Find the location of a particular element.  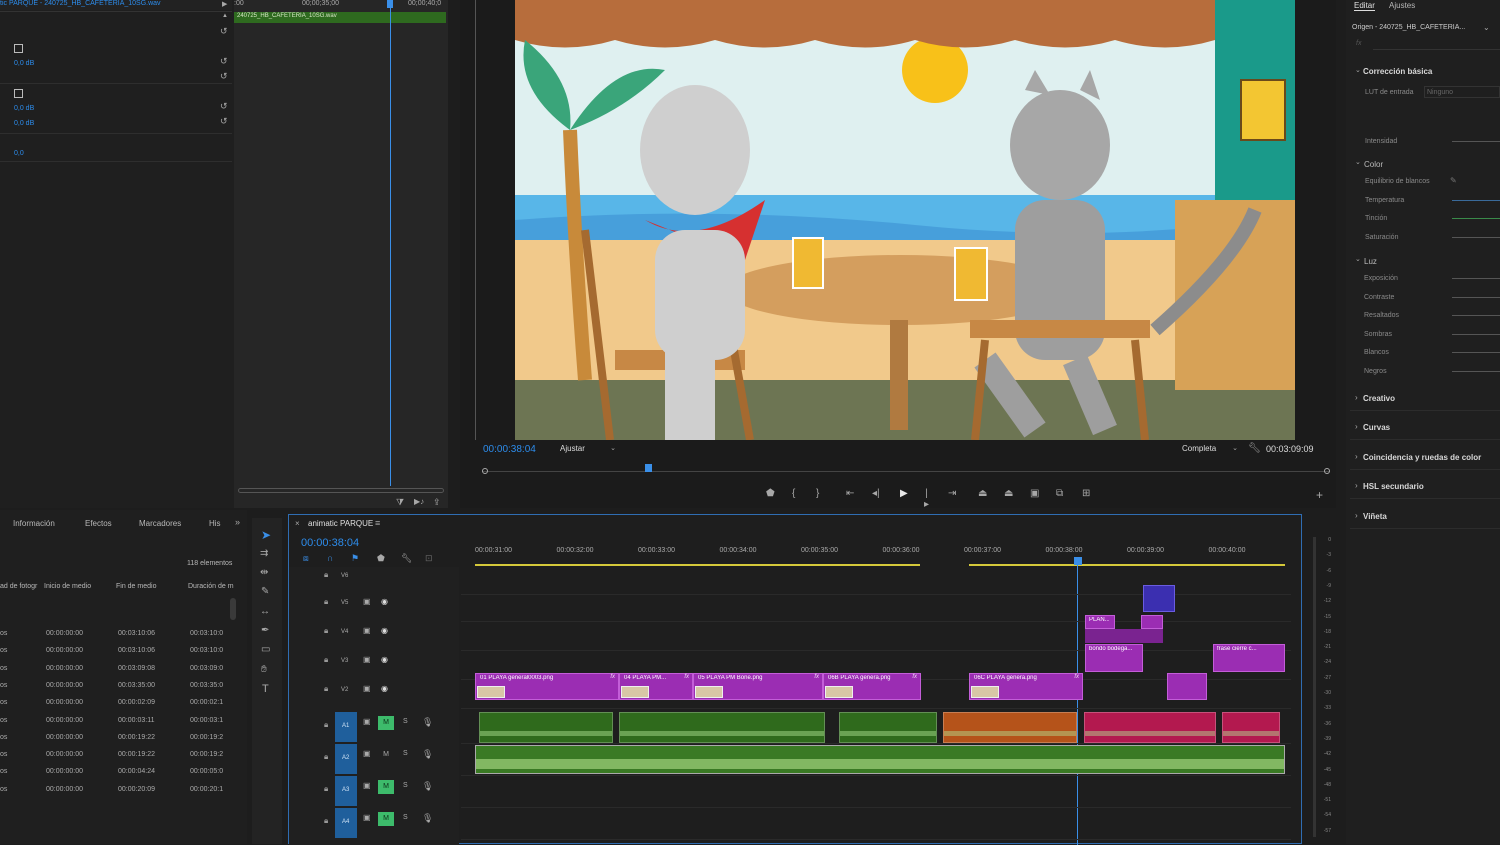

go-to-in-icon: ⇤ is located at coordinates (850, 493).